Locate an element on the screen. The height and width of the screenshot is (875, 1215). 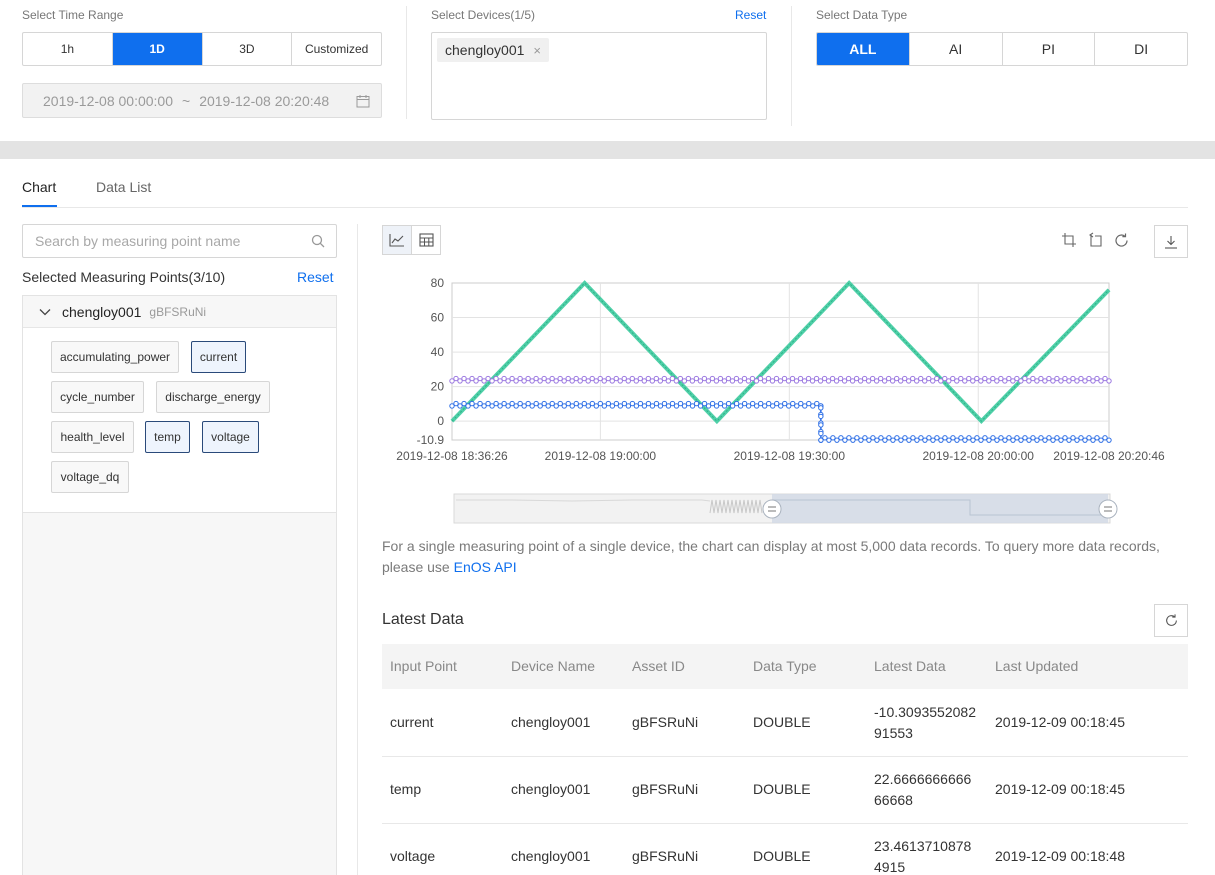
search-icon is located at coordinates (318, 242).